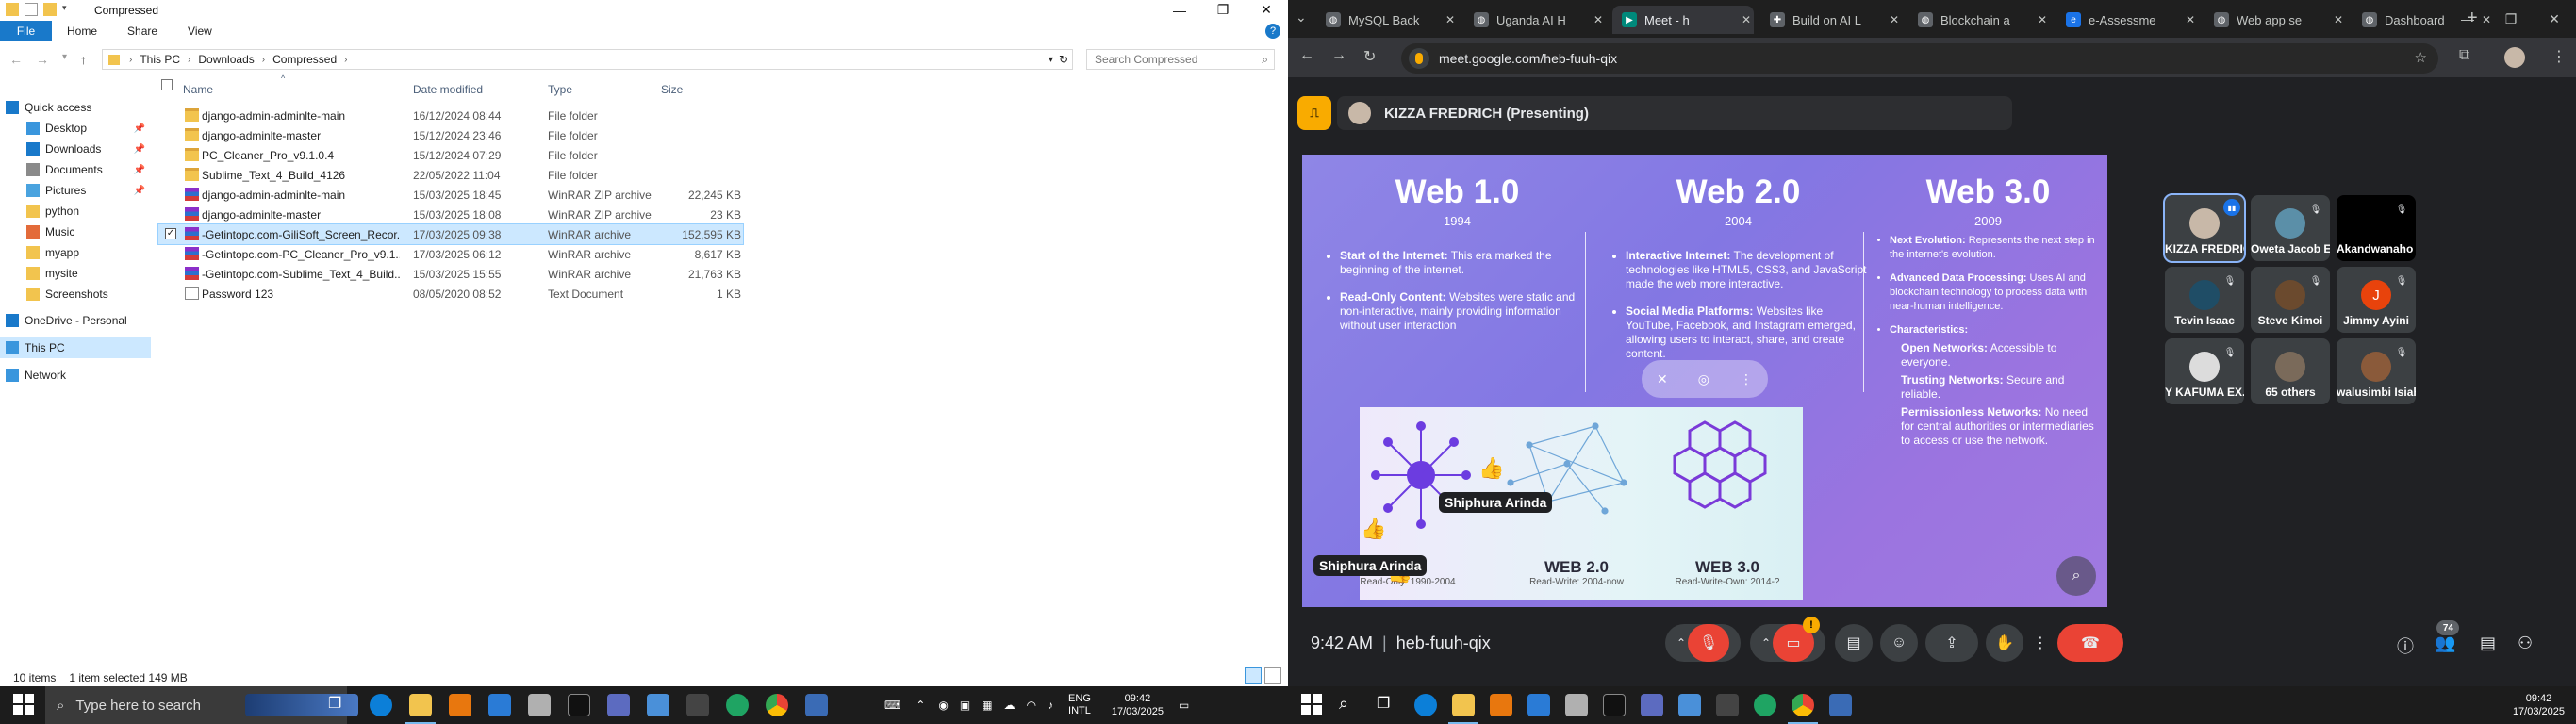  Describe the element at coordinates (2525, 643) in the screenshot. I see `activities-icon: ⚇` at that location.